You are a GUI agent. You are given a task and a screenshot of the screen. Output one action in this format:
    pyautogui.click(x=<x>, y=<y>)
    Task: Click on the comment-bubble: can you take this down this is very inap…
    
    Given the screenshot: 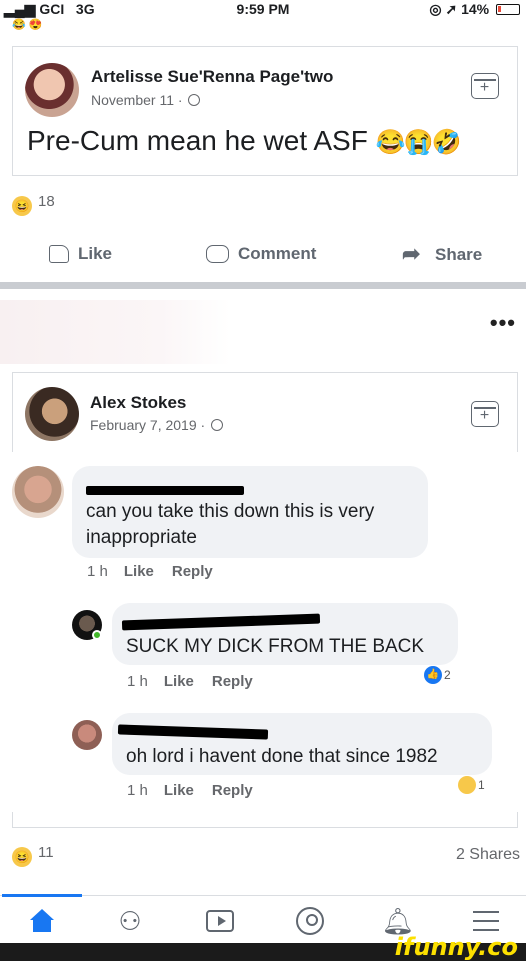 What is the action you would take?
    pyautogui.click(x=250, y=512)
    